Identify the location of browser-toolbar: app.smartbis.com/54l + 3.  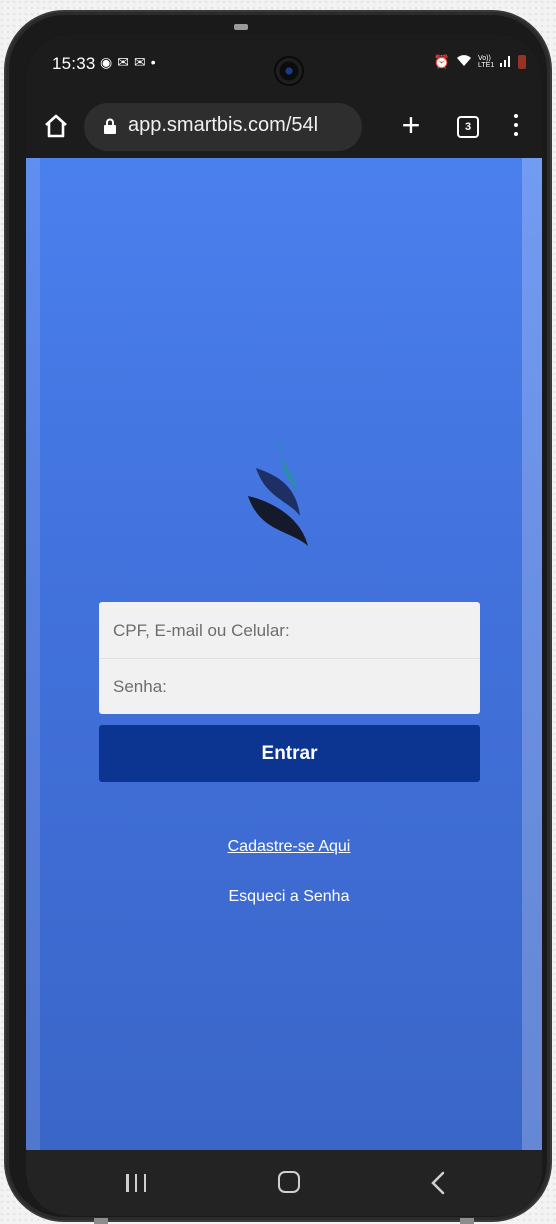
(284, 127).